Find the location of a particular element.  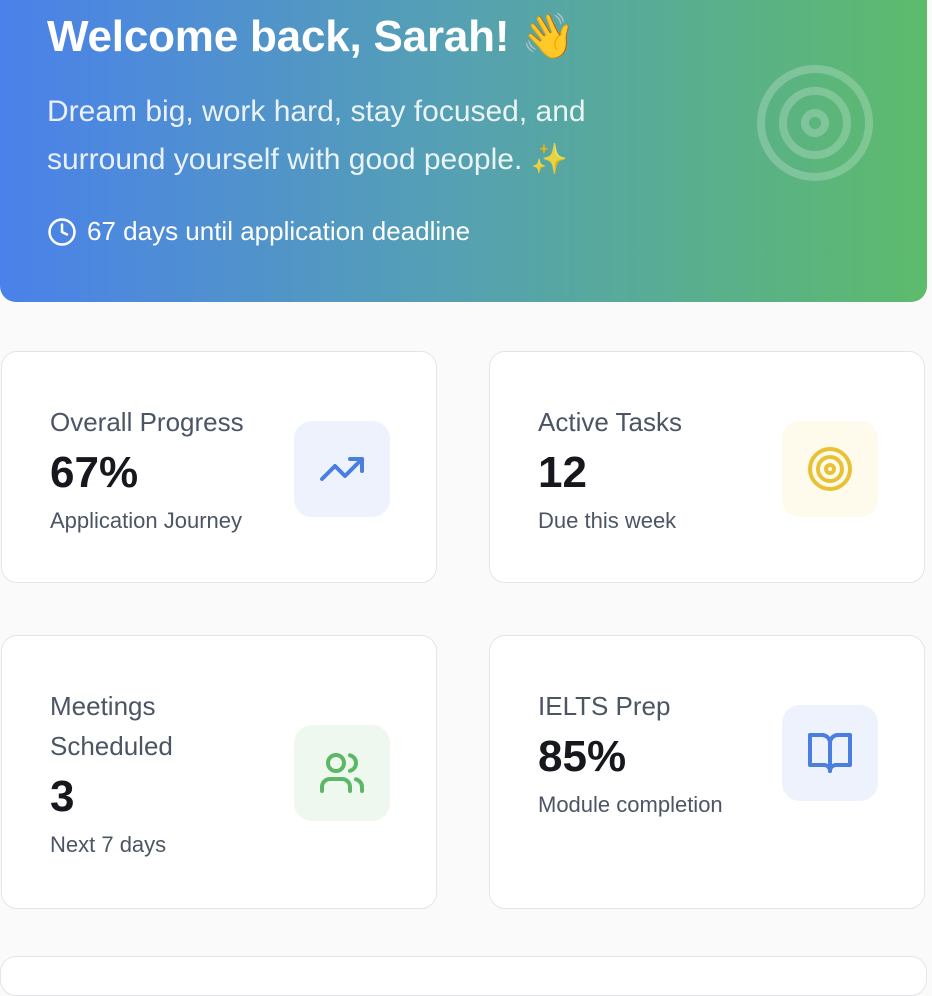

stat-subtext: Due this week is located at coordinates (607, 520).